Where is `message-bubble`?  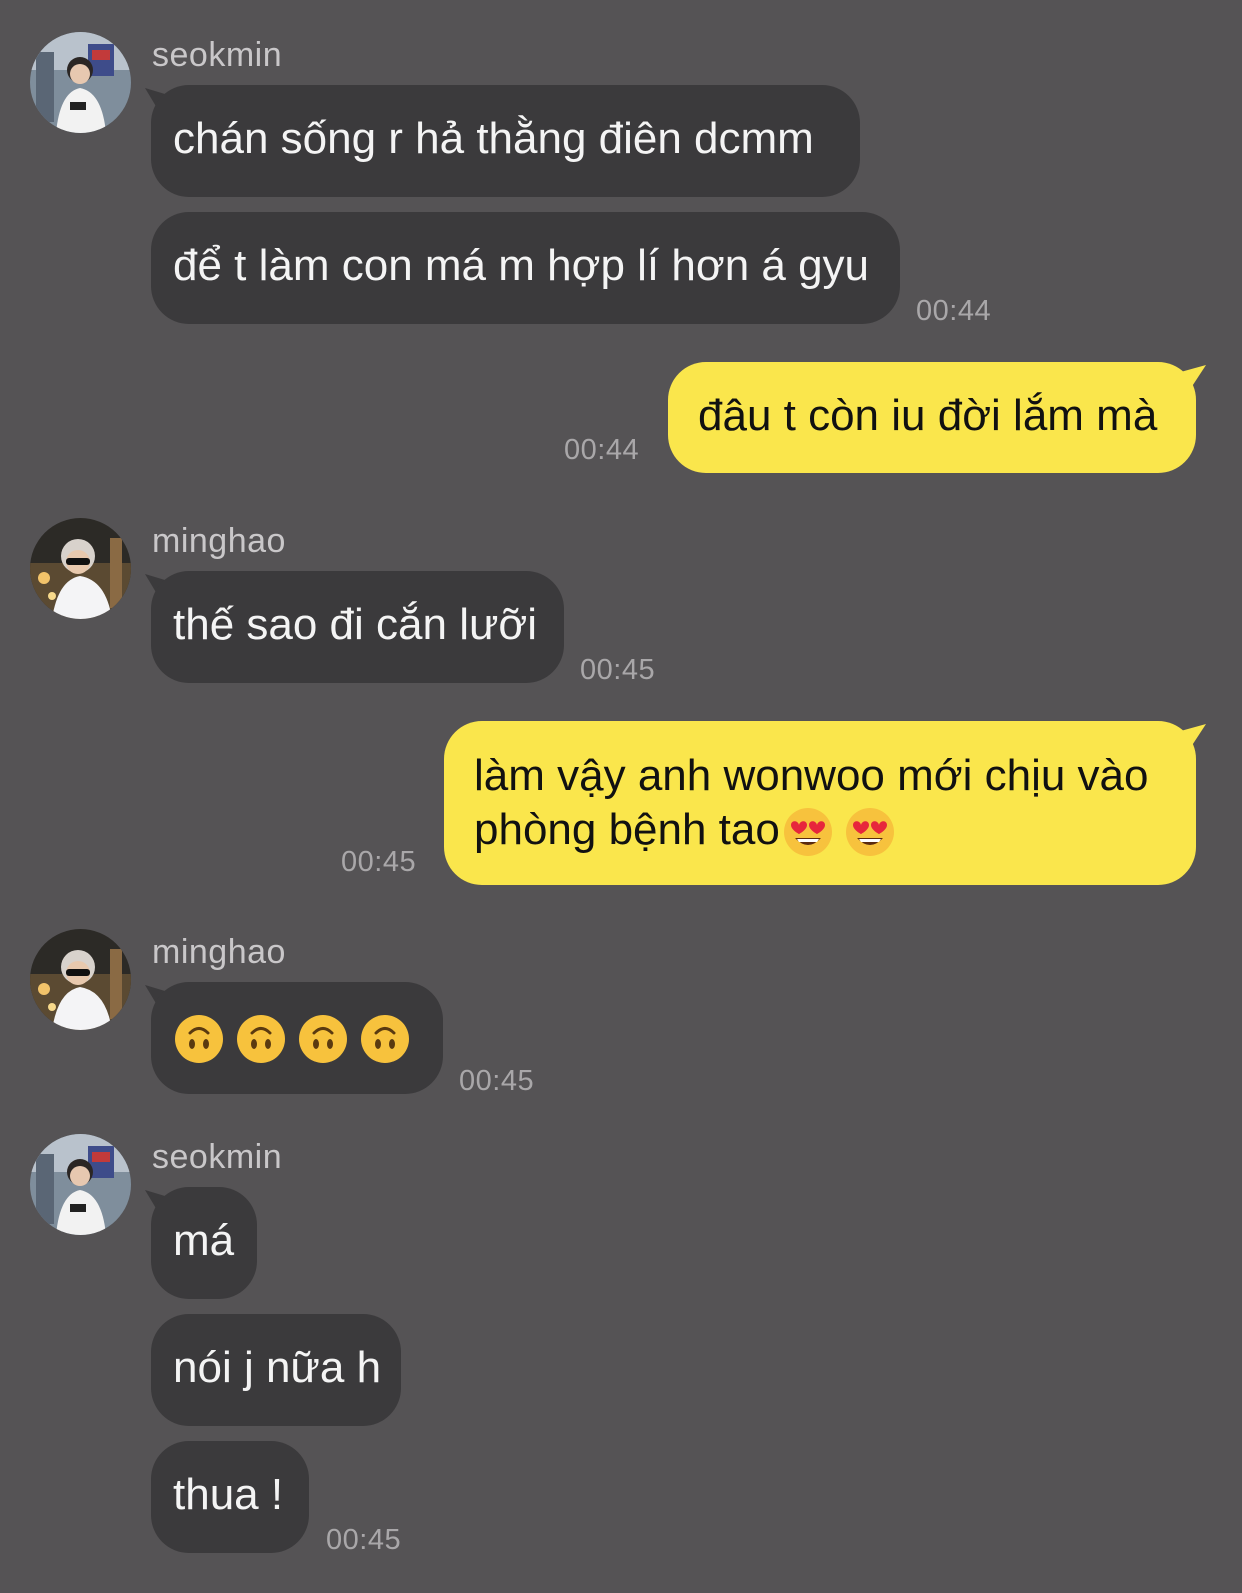 message-bubble is located at coordinates (297, 1038).